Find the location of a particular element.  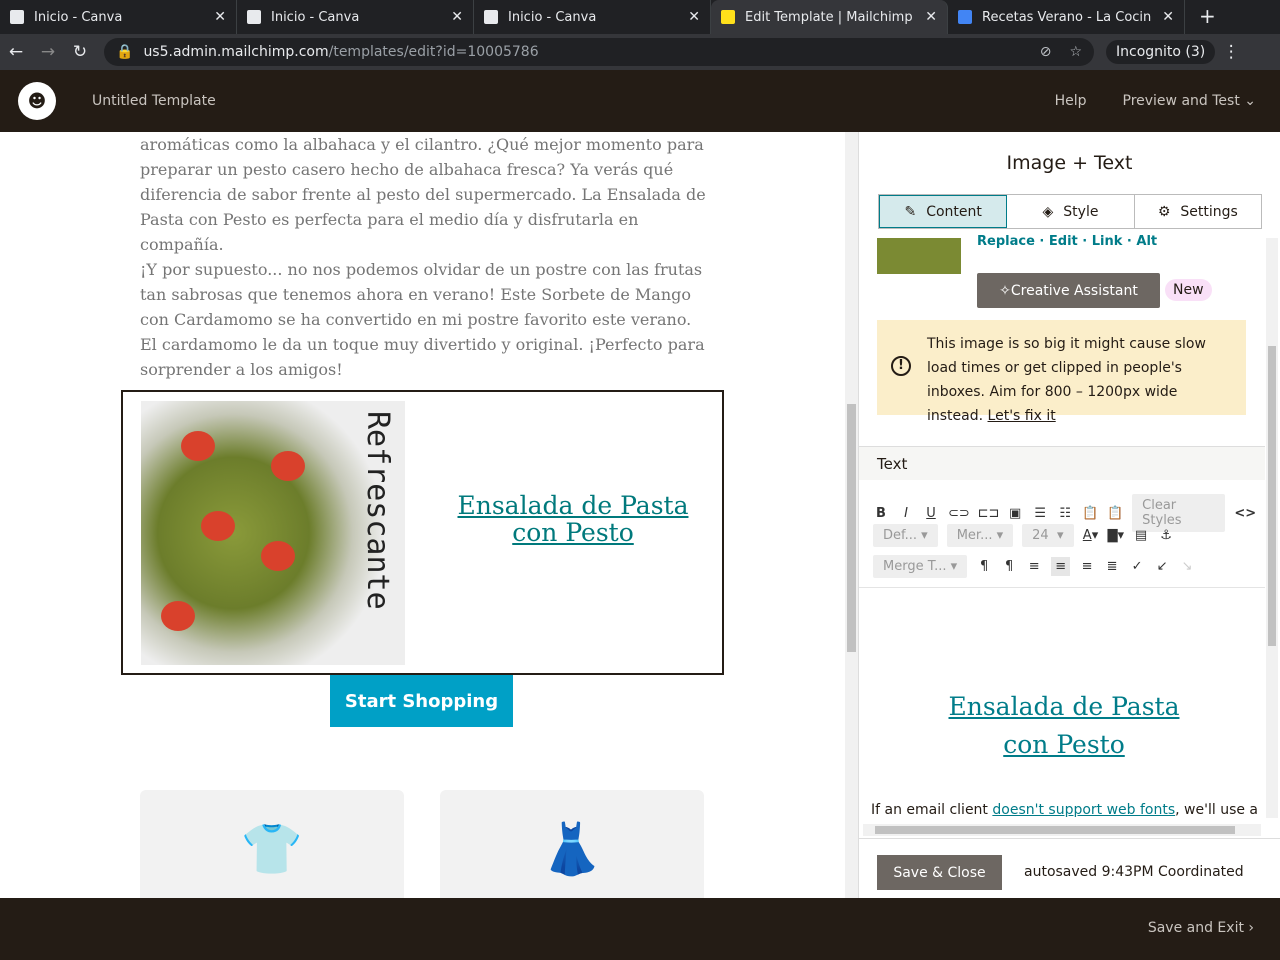

canvas-scrollbar is located at coordinates (851, 515).